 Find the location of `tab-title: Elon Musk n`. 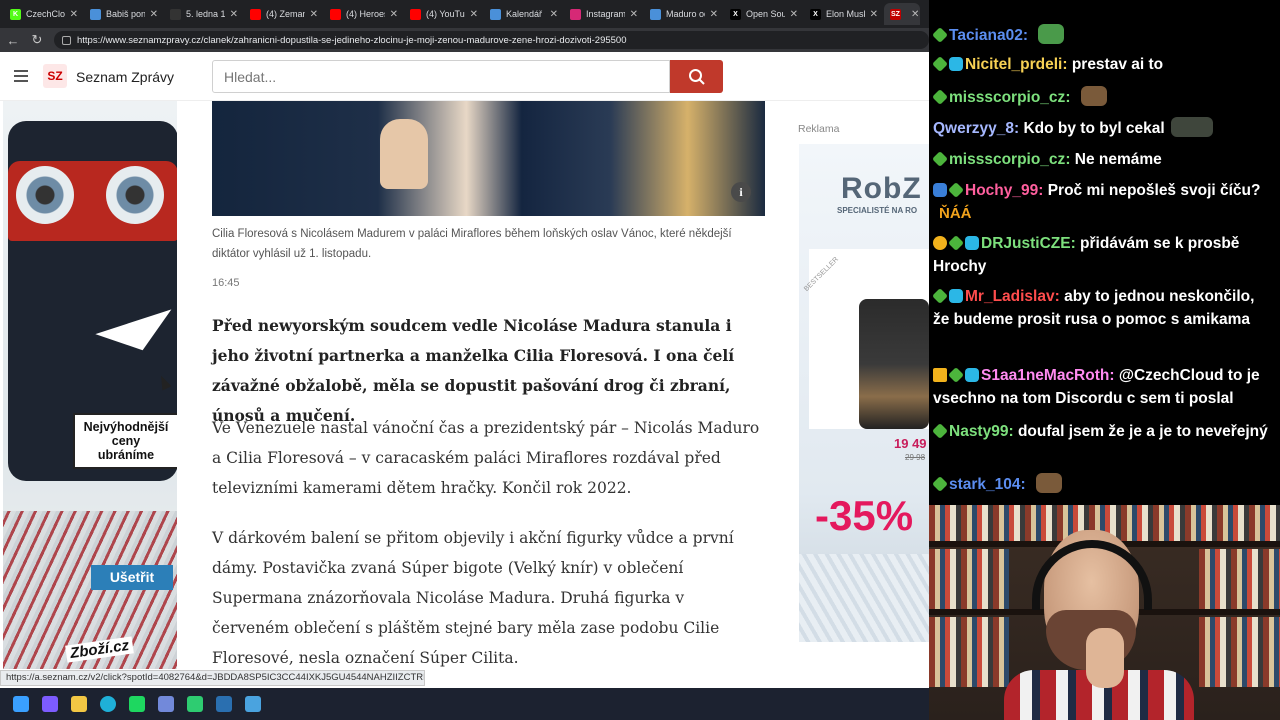

tab-title: Elon Musk n is located at coordinates (845, 14).